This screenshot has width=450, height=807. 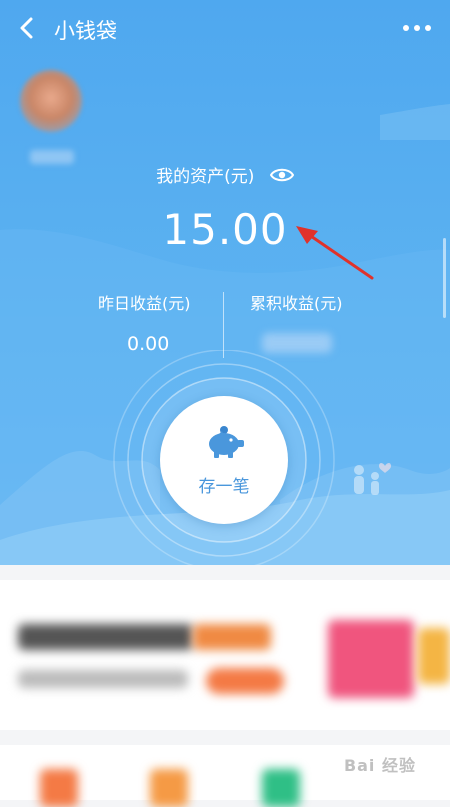 I want to click on top-bar: 小钱袋, so click(x=225, y=30).